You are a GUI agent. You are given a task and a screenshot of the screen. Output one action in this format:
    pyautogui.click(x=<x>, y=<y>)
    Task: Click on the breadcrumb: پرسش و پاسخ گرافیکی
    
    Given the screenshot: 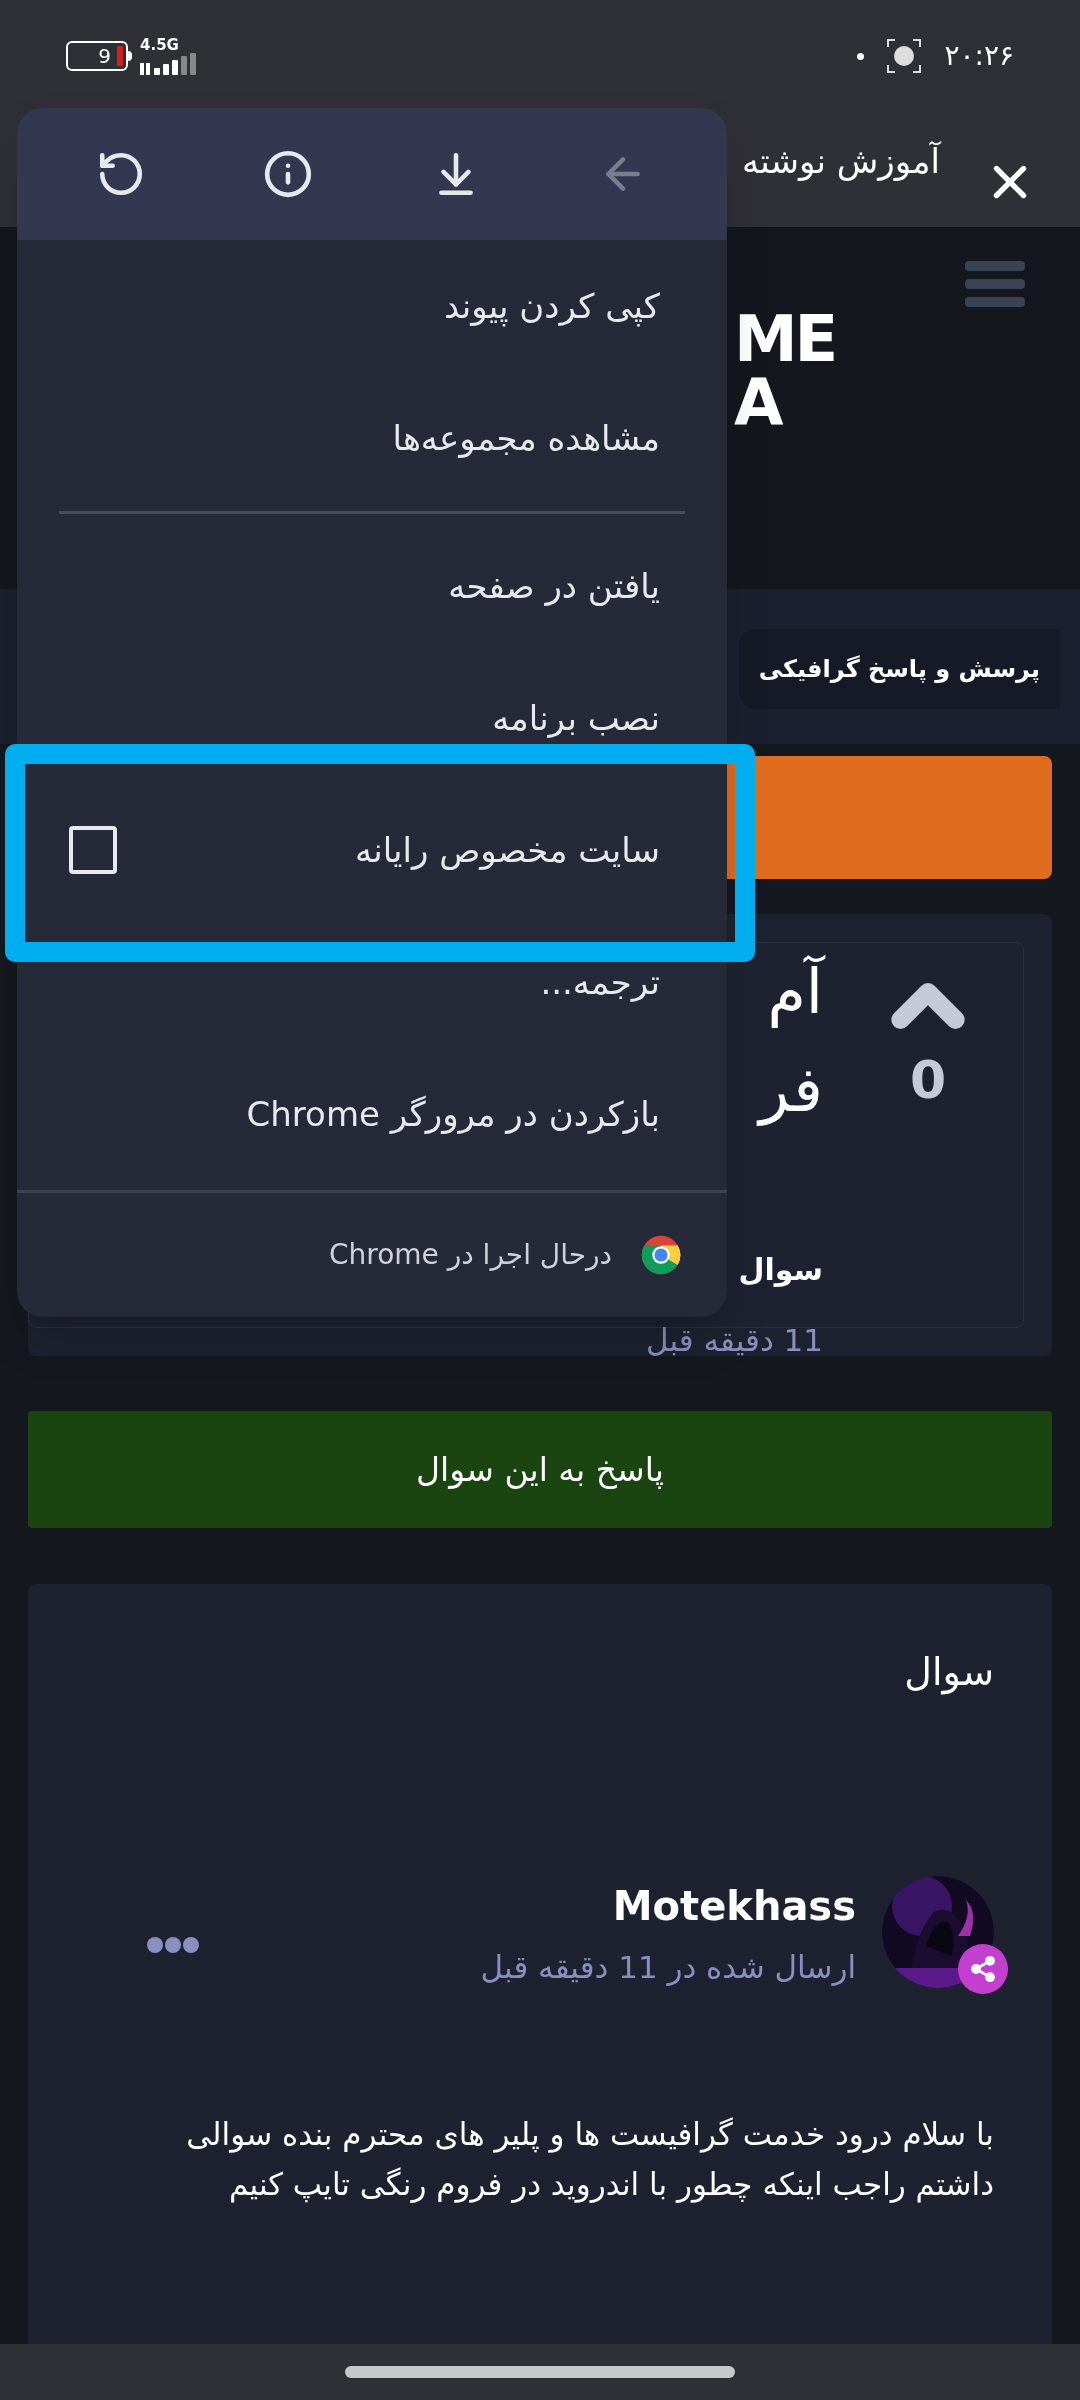 What is the action you would take?
    pyautogui.click(x=899, y=669)
    